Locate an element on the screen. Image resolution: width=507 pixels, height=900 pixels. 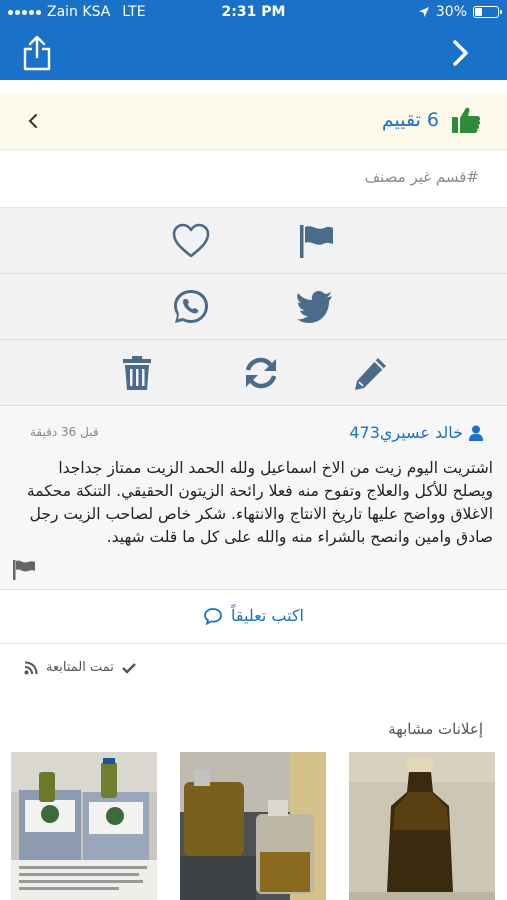
chevron-left-icon is located at coordinates (33, 121).